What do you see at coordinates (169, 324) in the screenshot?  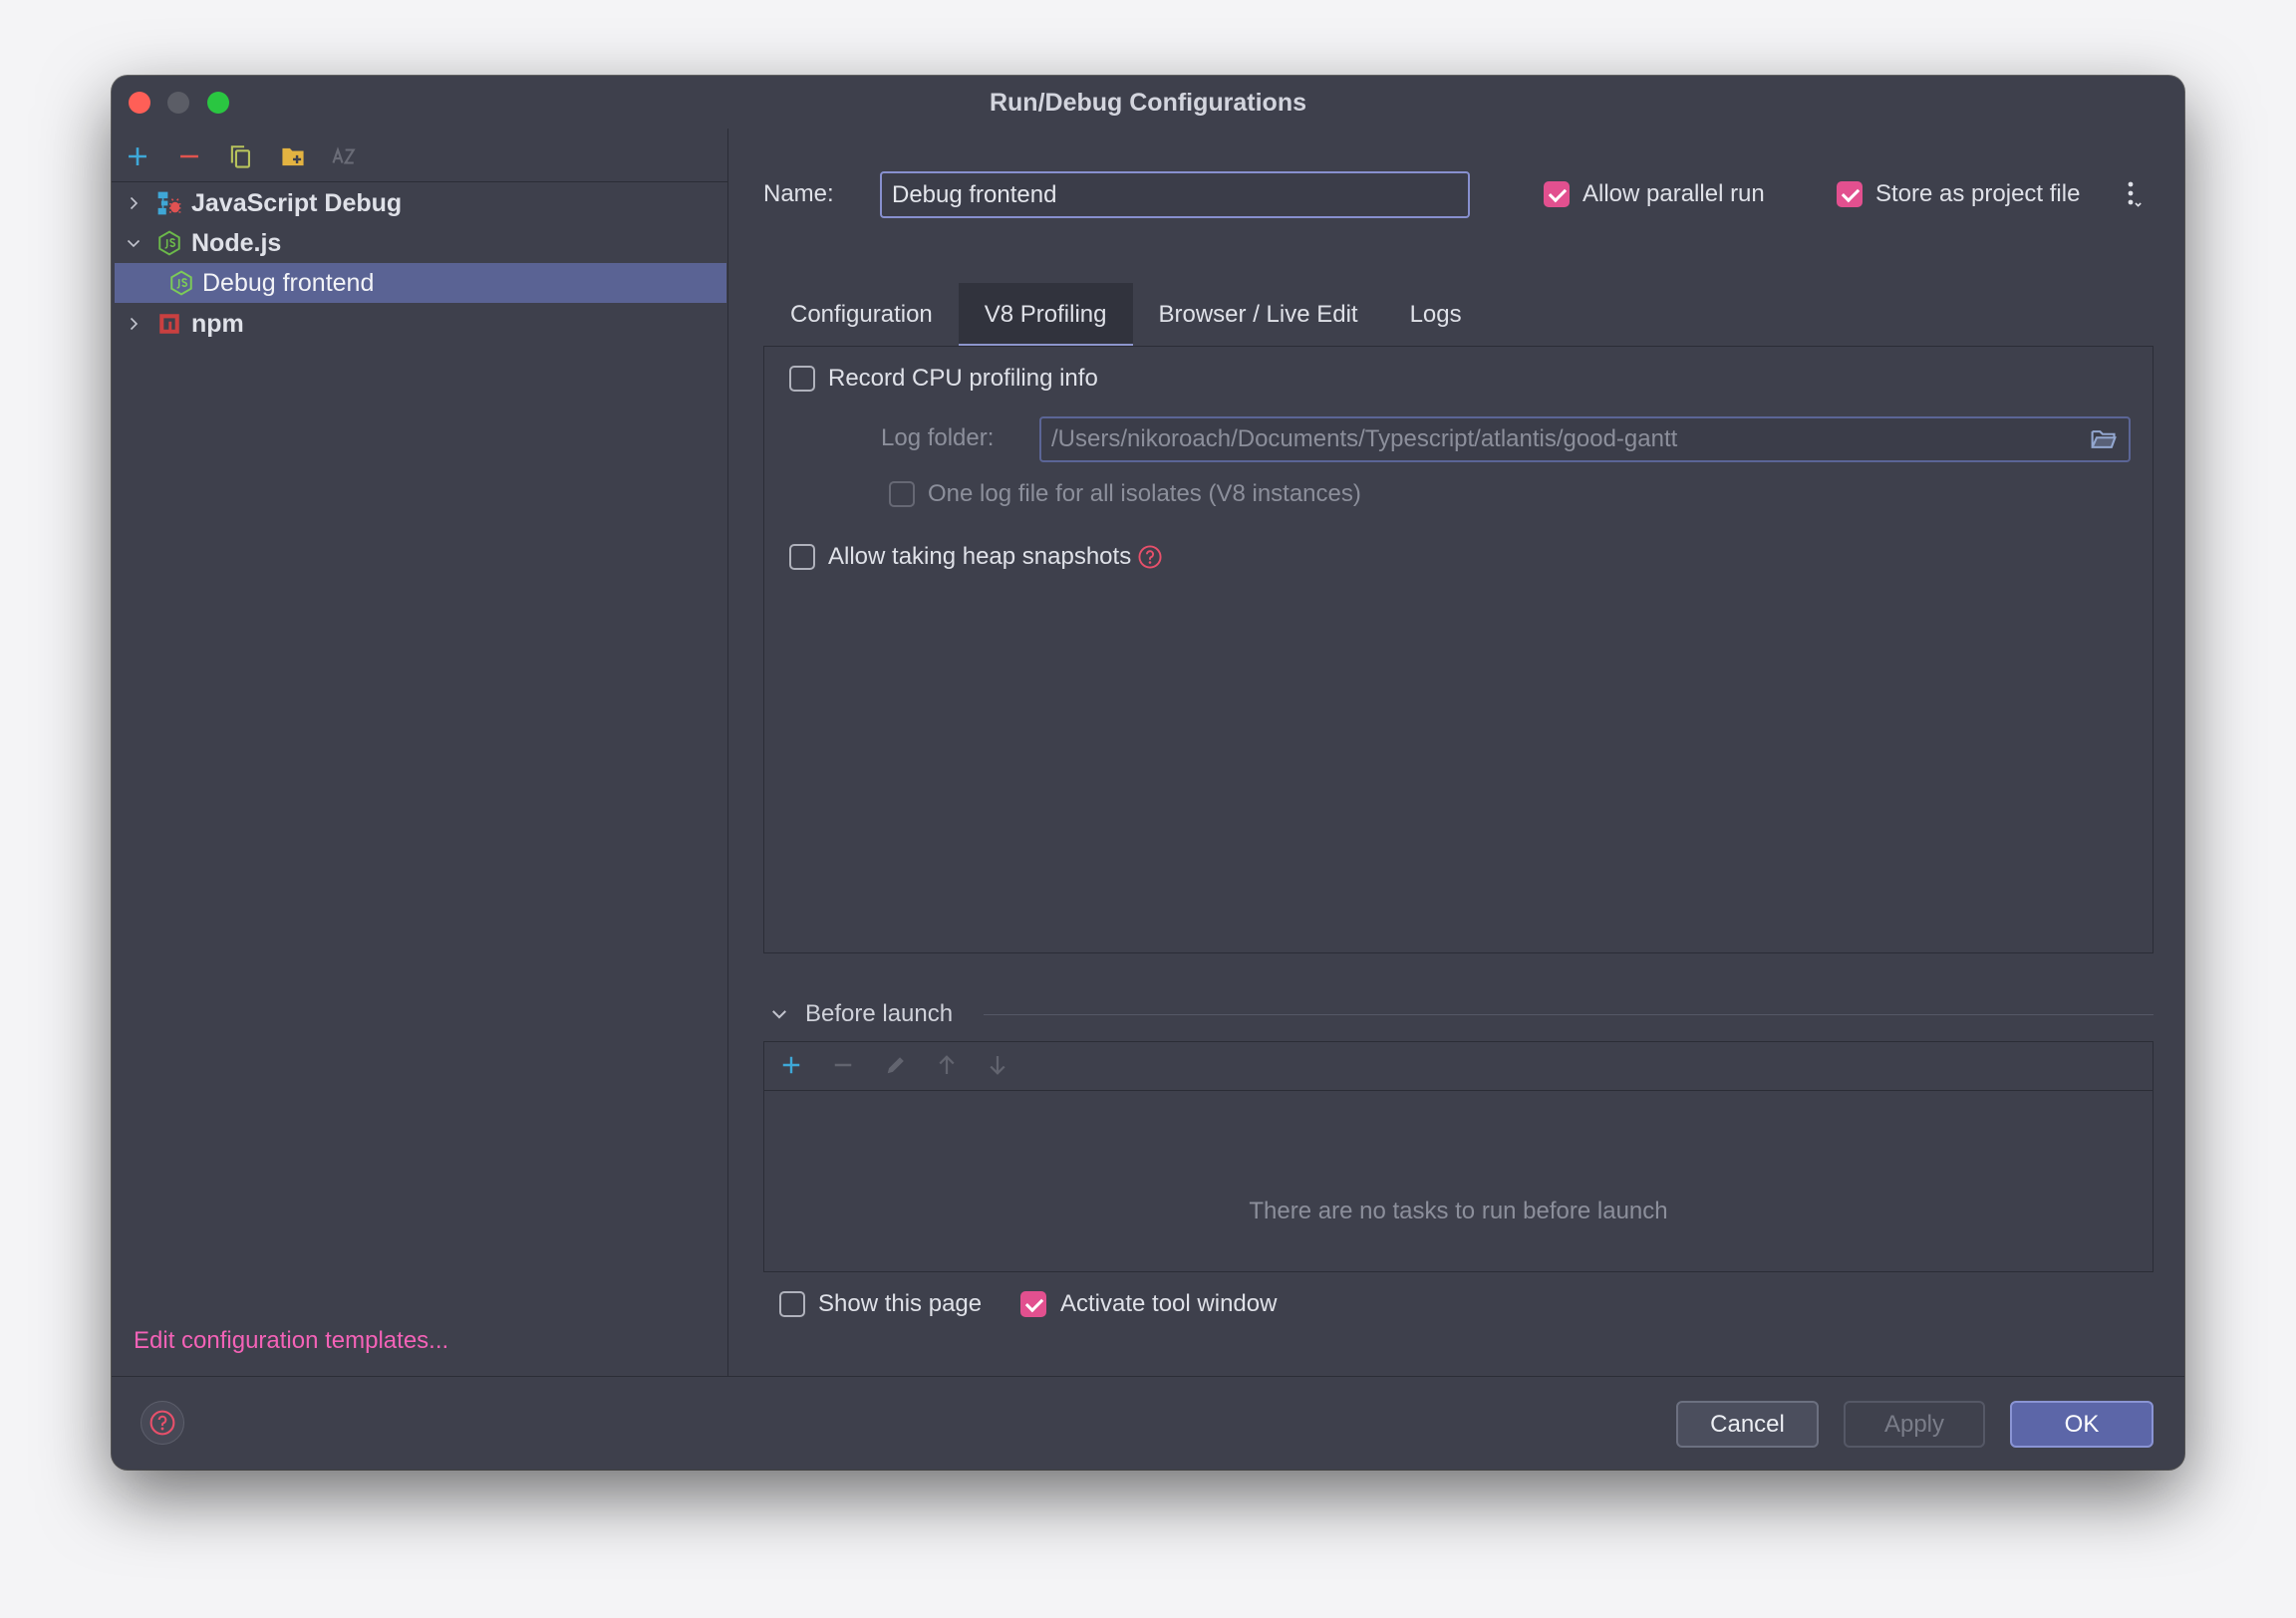 I see `npm-icon` at bounding box center [169, 324].